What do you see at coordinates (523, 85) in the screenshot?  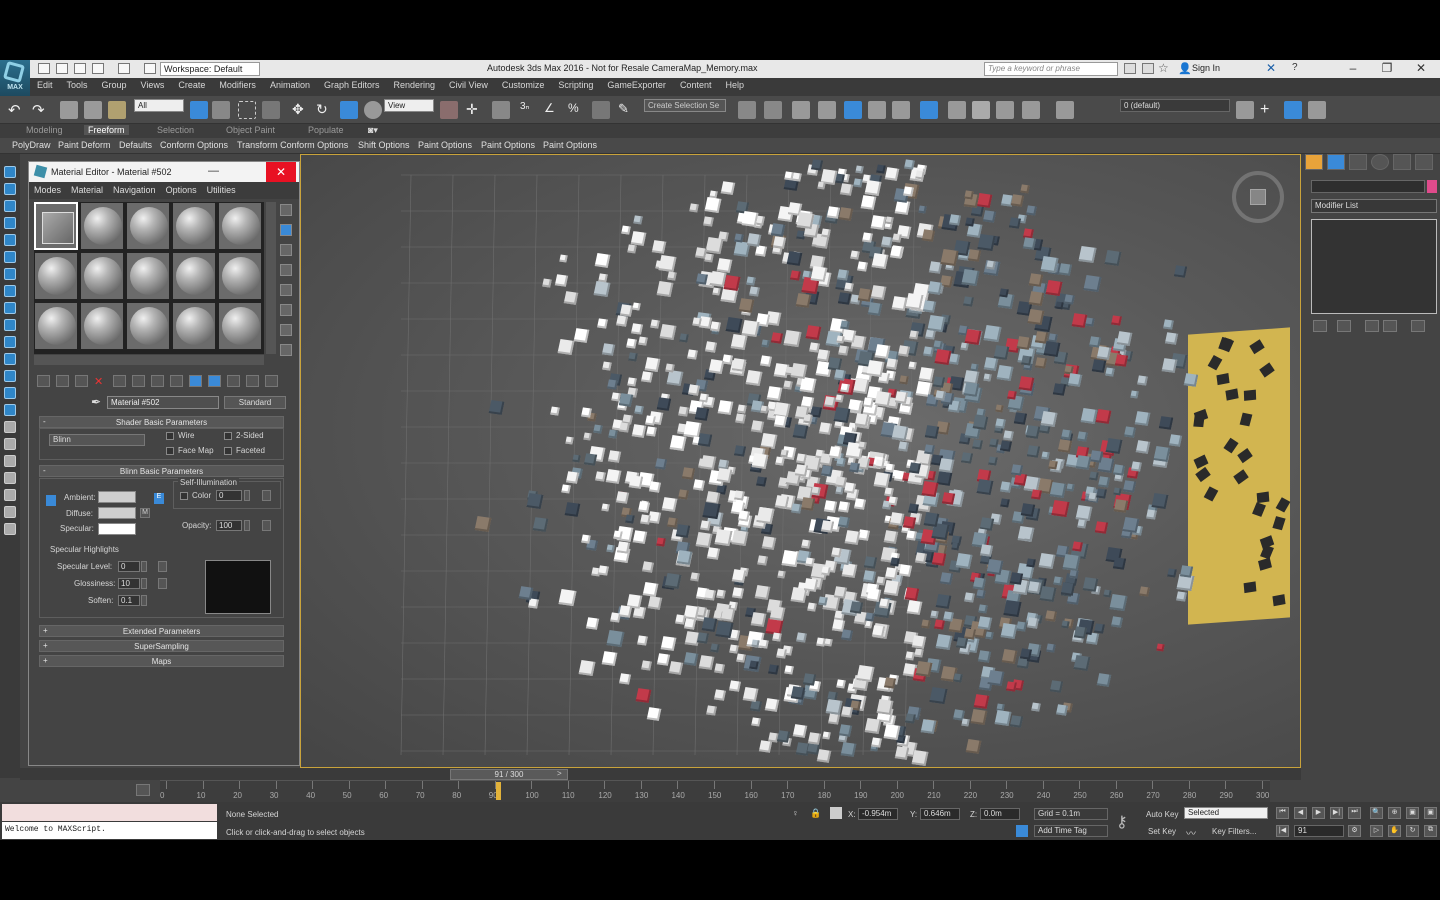 I see `menu-customize: Customize` at bounding box center [523, 85].